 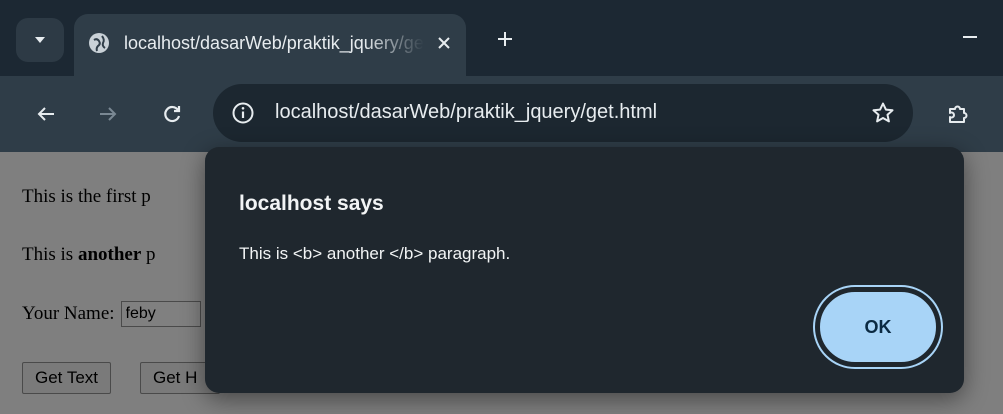 I want to click on paragraph-another-prefix: This is, so click(x=50, y=254).